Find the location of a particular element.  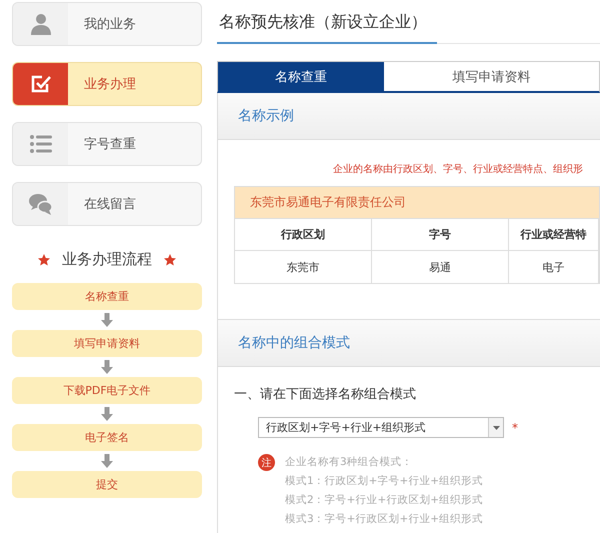

pattern-select: 行政区划+字号+行业+组织形式 is located at coordinates (381, 427).